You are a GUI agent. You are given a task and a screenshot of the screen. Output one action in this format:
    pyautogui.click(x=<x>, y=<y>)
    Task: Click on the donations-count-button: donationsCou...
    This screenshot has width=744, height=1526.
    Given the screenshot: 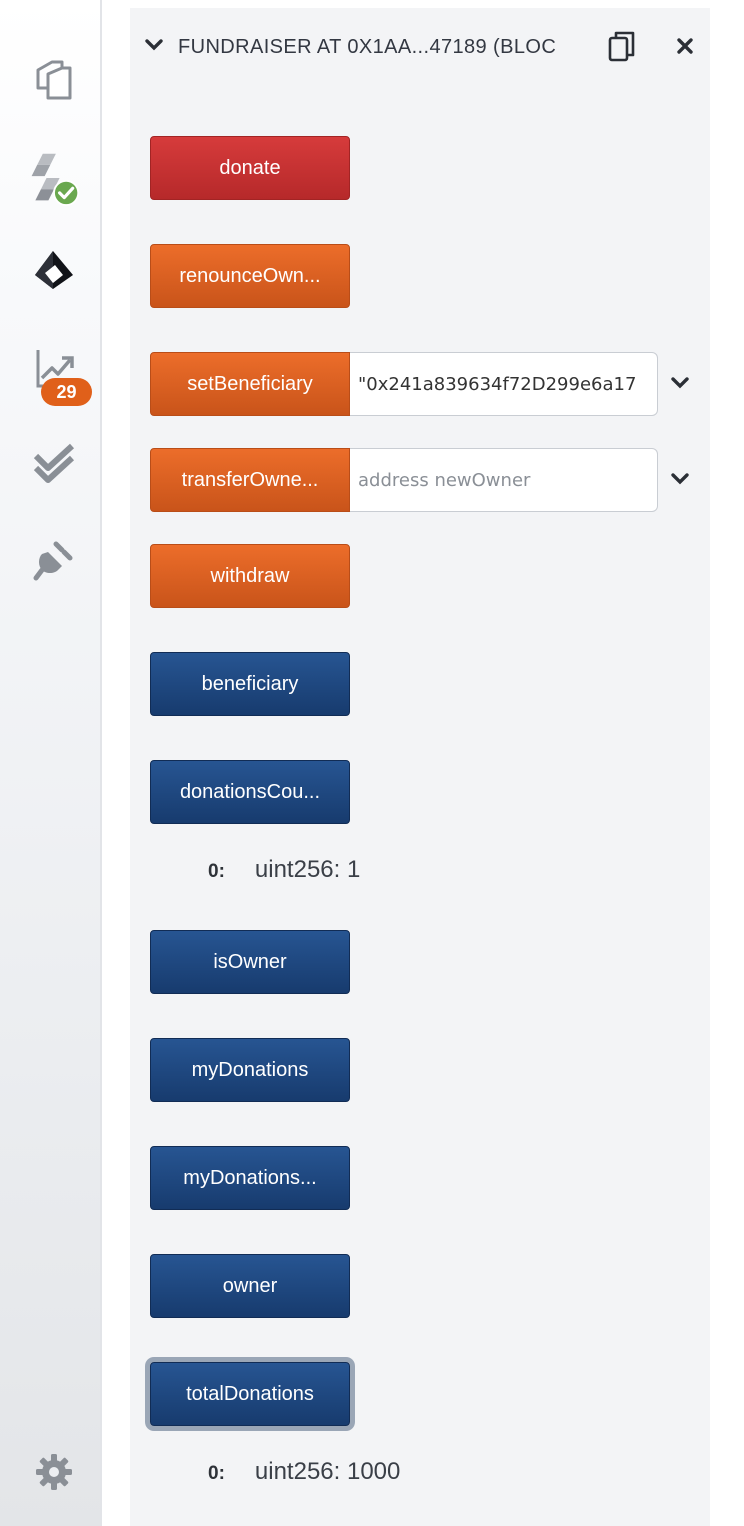 What is the action you would take?
    pyautogui.click(x=250, y=792)
    